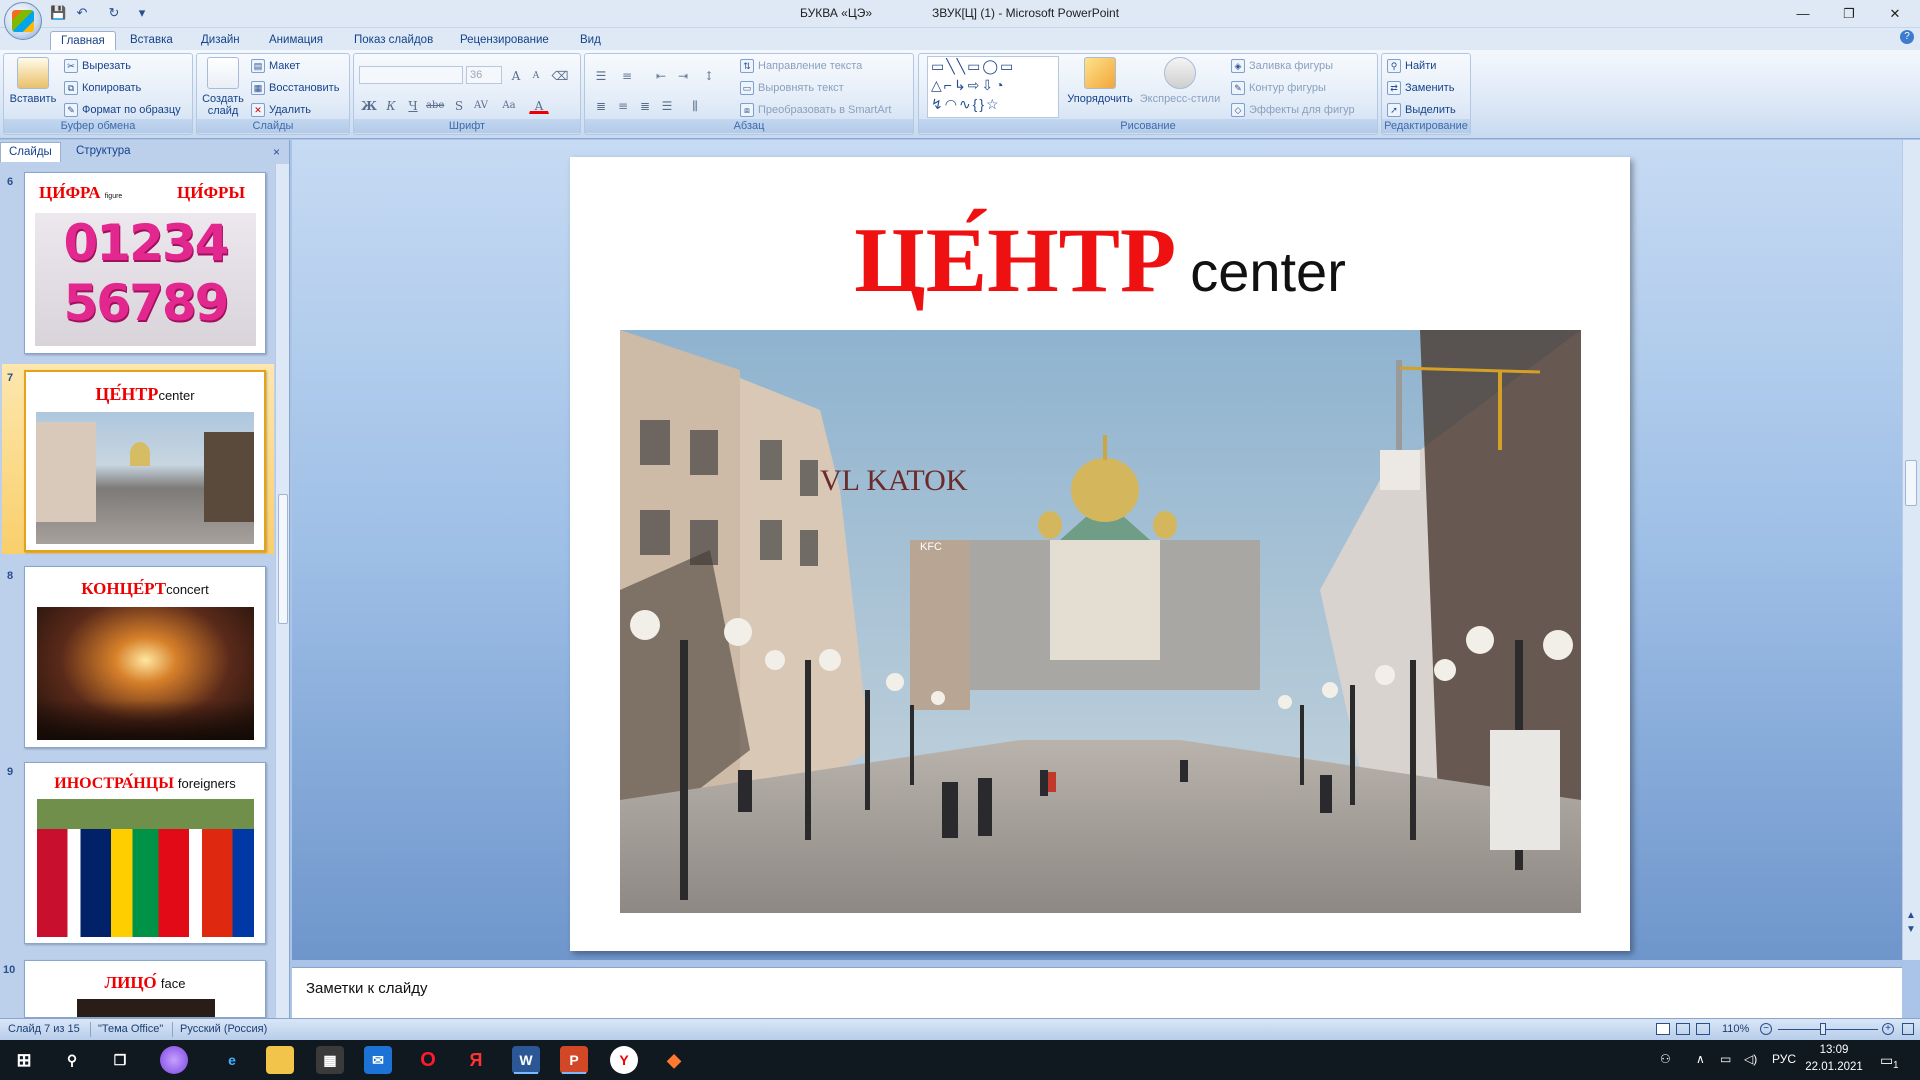  I want to click on yandex-browser-icon: Y, so click(624, 1060).